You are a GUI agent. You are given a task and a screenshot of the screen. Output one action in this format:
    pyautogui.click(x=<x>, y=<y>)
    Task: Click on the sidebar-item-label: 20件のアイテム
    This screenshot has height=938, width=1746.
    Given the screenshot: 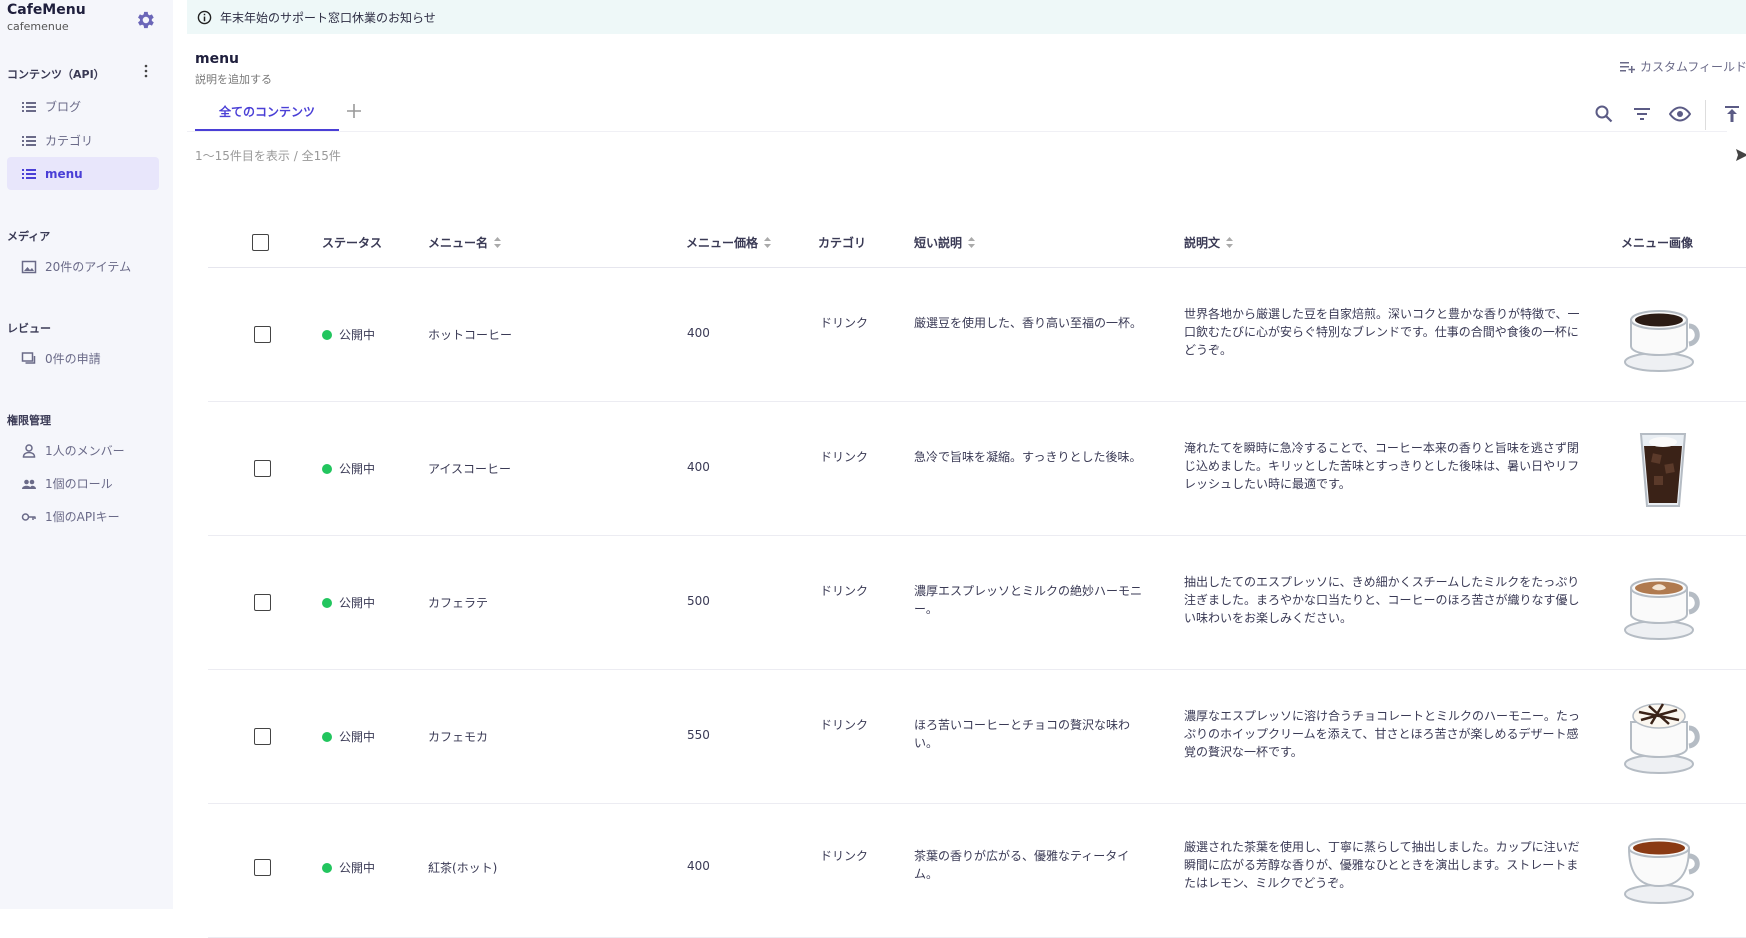 What is the action you would take?
    pyautogui.click(x=88, y=267)
    